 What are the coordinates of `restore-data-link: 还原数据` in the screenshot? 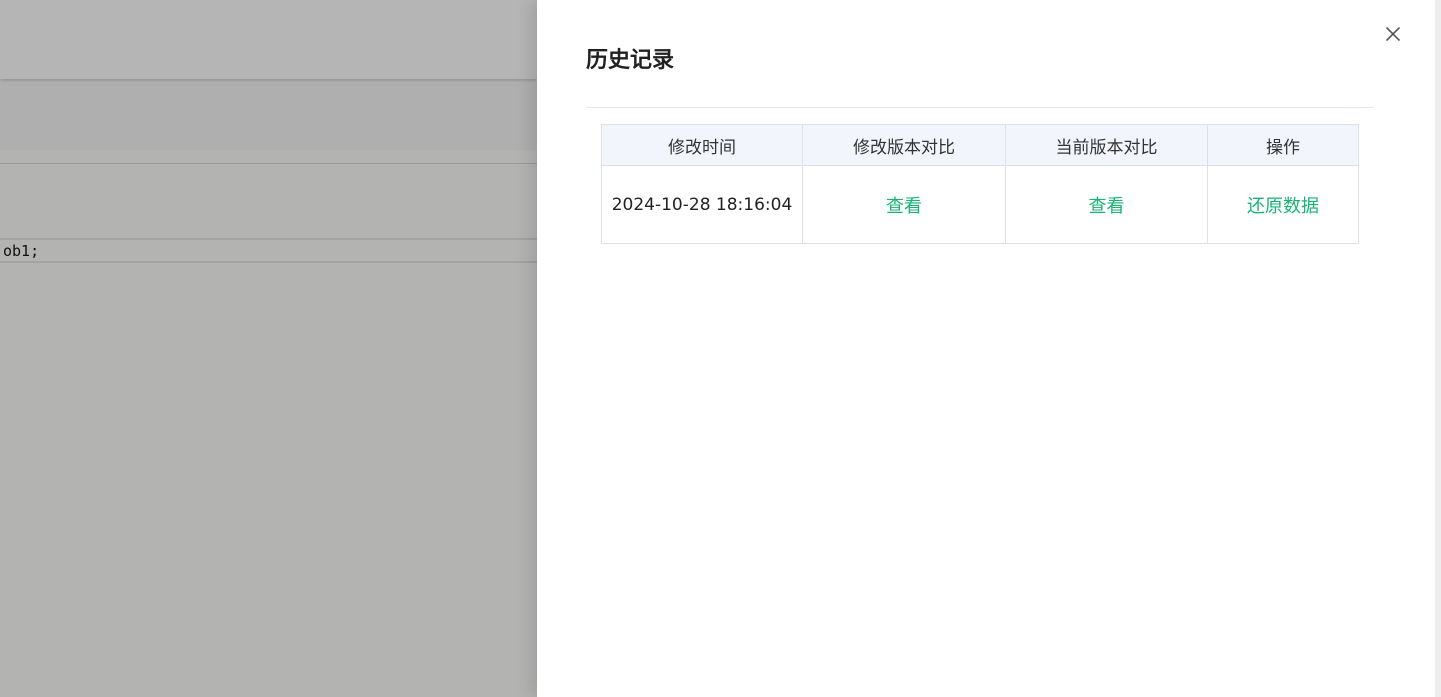 It's located at (1283, 206).